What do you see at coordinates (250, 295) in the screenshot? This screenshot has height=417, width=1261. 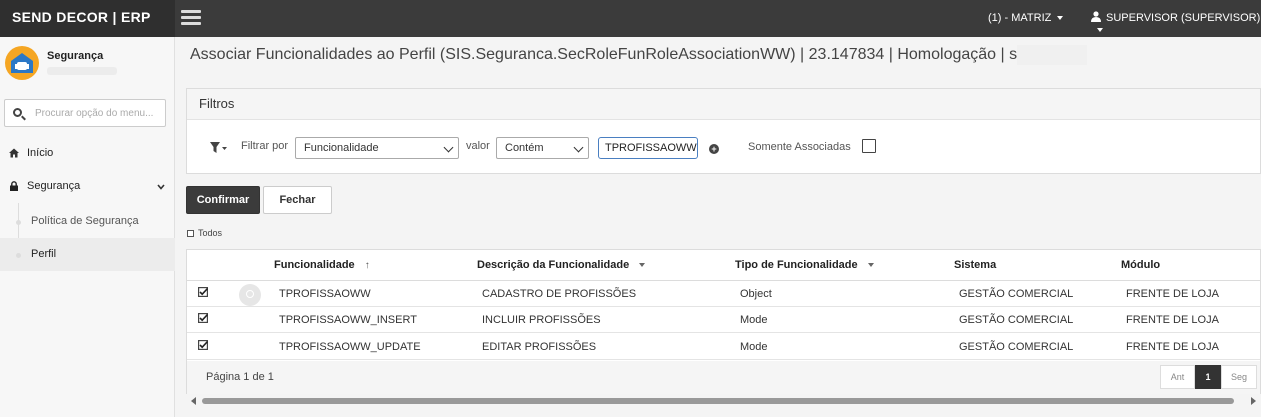 I see `view-details-icon` at bounding box center [250, 295].